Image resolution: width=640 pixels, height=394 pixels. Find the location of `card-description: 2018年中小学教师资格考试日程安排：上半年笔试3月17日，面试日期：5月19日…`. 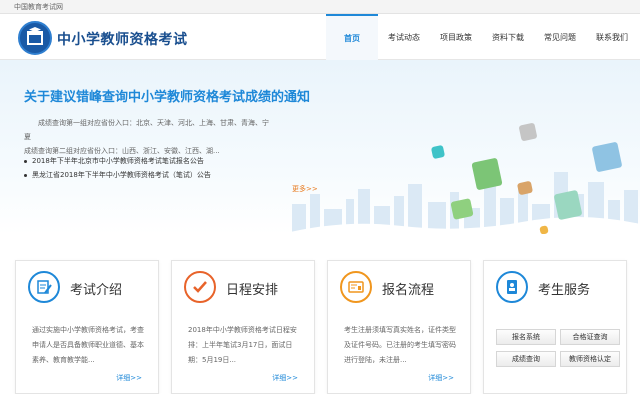

card-description: 2018年中小学教师资格考试日程安排：上半年笔试3月17日，面试日期：5月19日… is located at coordinates (242, 345).